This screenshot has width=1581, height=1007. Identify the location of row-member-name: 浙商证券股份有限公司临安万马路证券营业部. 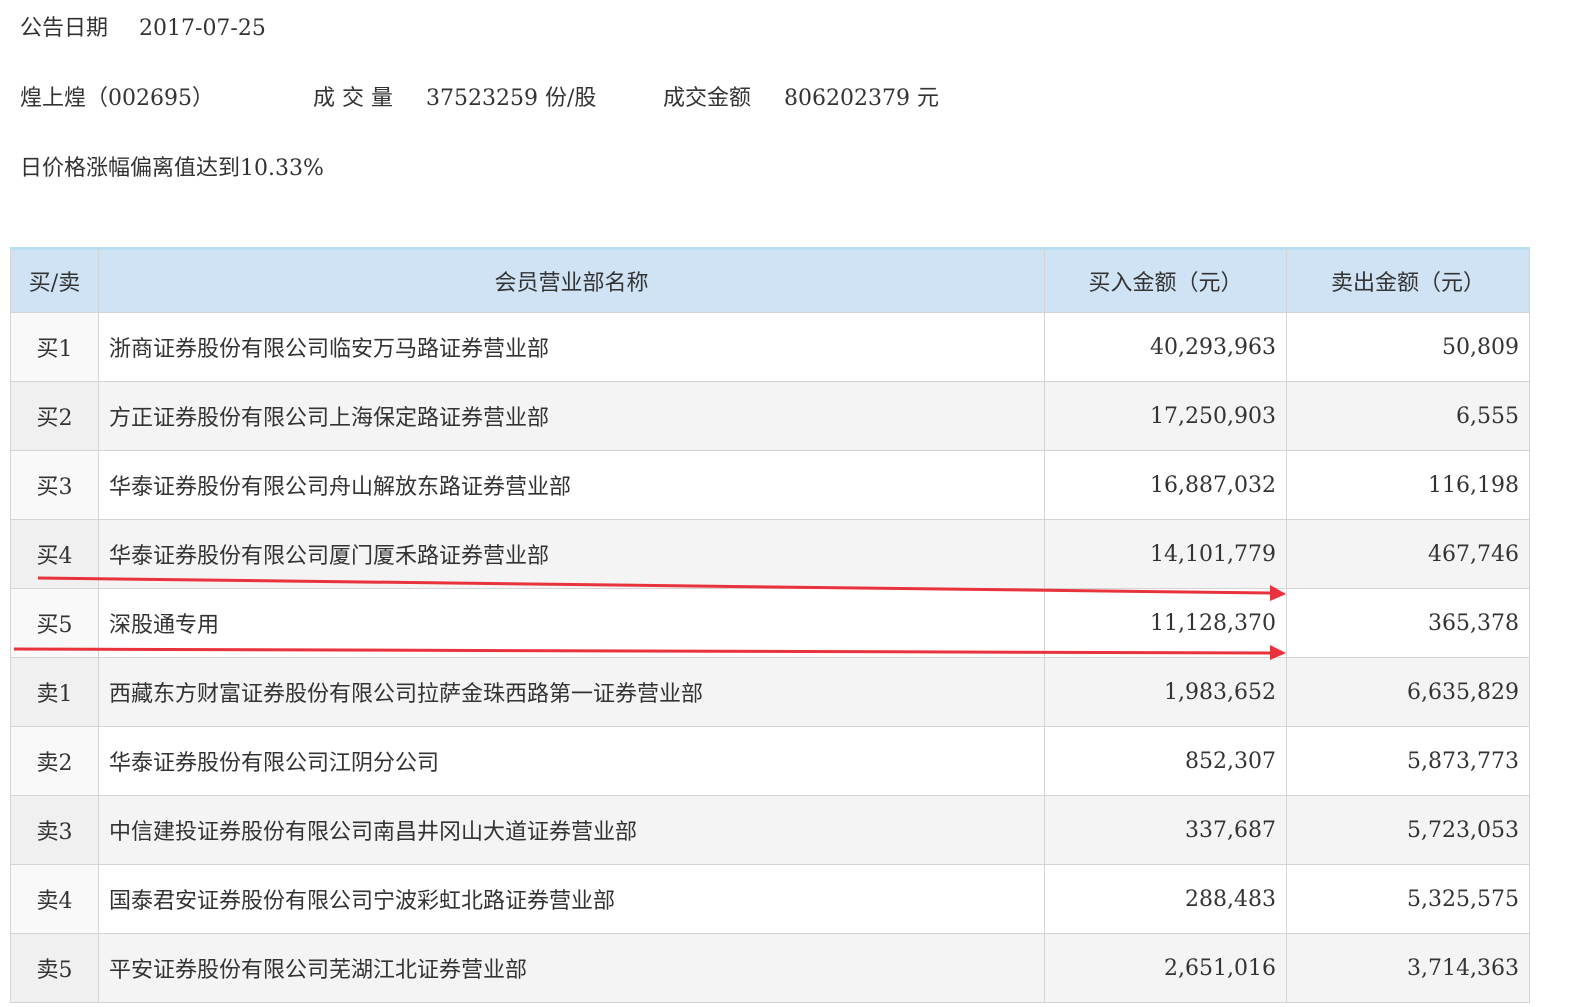
(571, 347).